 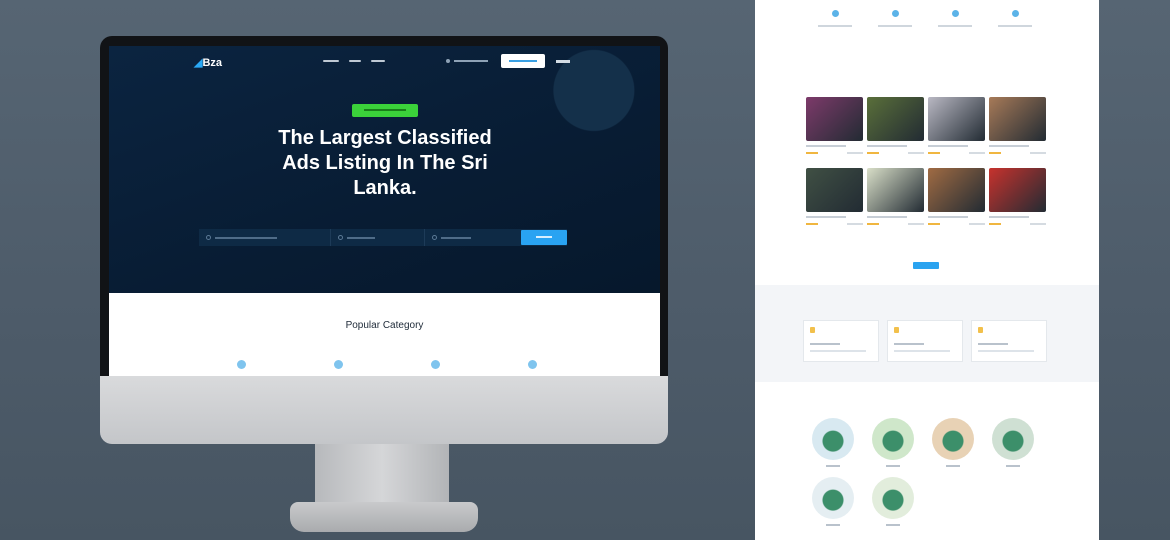 I want to click on monitor-chin, so click(x=384, y=410).